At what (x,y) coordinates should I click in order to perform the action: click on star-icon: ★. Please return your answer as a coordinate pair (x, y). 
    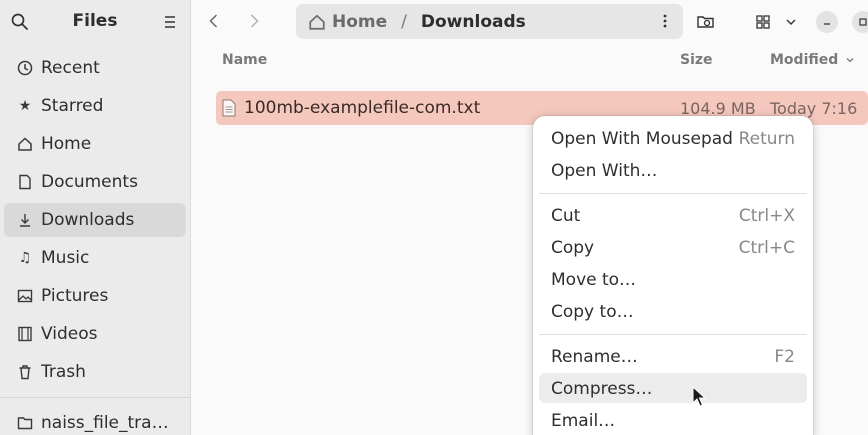
    Looking at the image, I should click on (25, 106).